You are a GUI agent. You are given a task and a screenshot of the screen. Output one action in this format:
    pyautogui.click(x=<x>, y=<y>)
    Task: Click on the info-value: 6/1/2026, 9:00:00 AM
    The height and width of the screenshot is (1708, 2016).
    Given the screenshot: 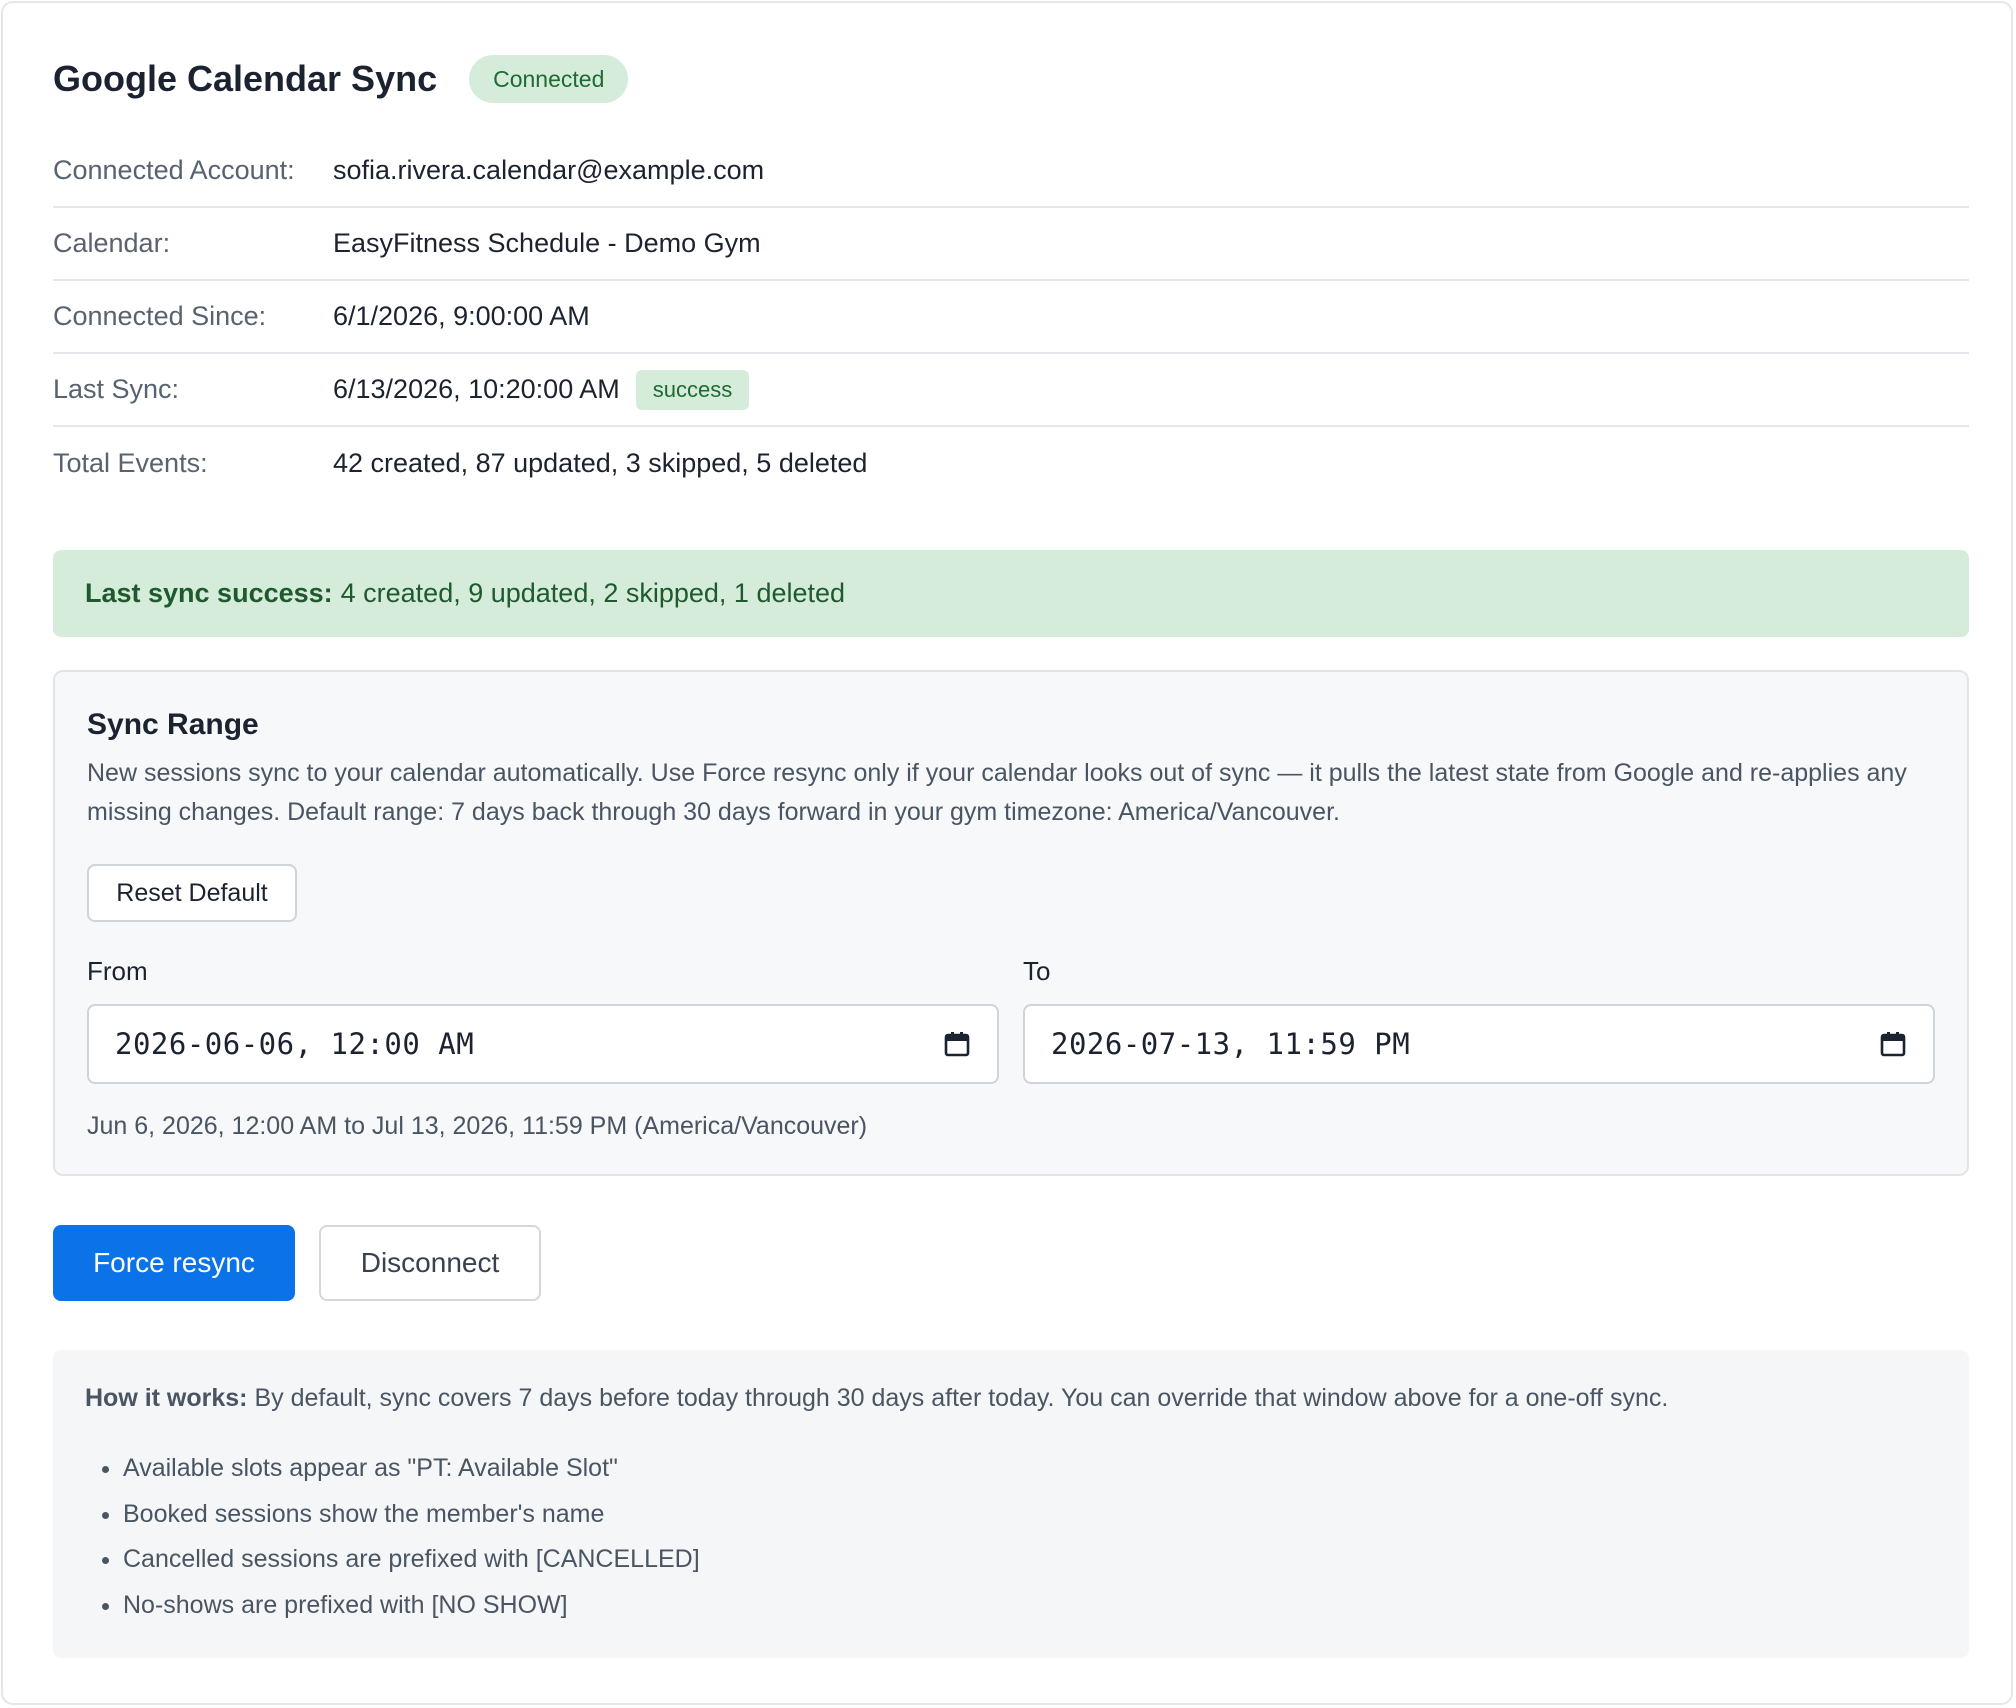 What is the action you would take?
    pyautogui.click(x=461, y=316)
    